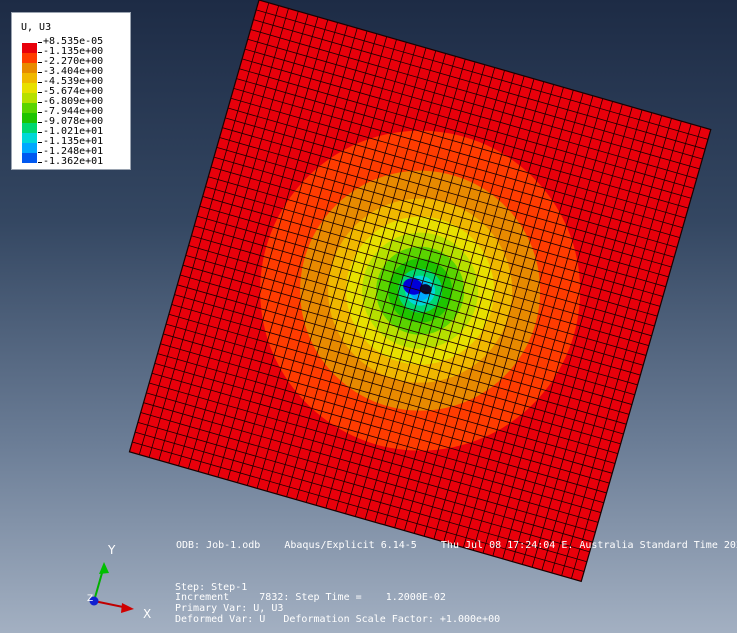 The width and height of the screenshot is (737, 633). What do you see at coordinates (73, 161) in the screenshot?
I see `legend-value: -1.362e+01` at bounding box center [73, 161].